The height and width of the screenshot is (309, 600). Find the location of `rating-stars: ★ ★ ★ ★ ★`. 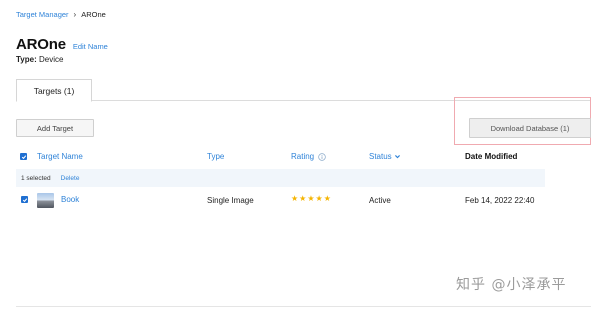

rating-stars: ★ ★ ★ ★ ★ is located at coordinates (311, 199).